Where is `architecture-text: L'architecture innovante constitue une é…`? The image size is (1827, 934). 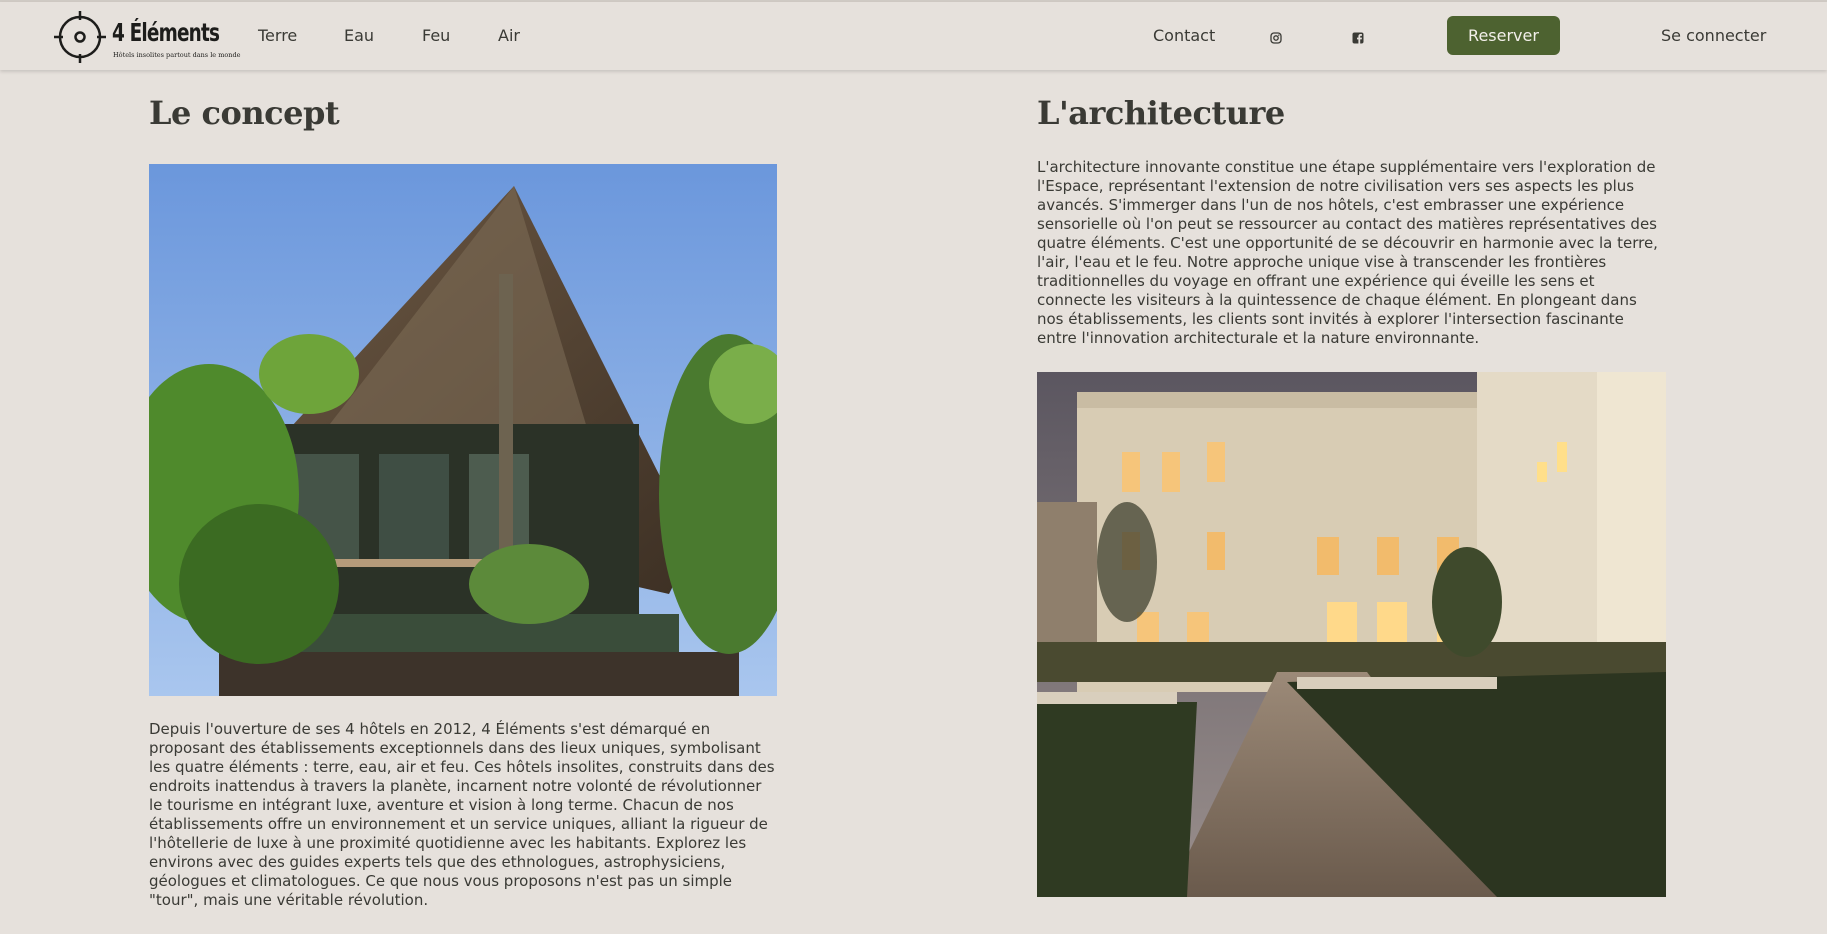
architecture-text: L'architecture innovante constitue une é… is located at coordinates (1347, 252).